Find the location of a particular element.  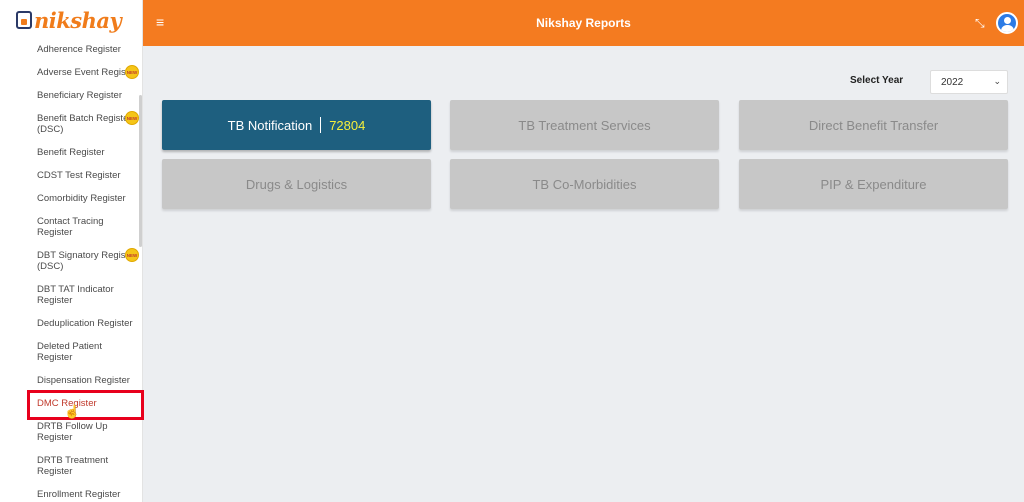

tile-direct-benefit-transfer: Direct Benefit Transfer is located at coordinates (873, 125).